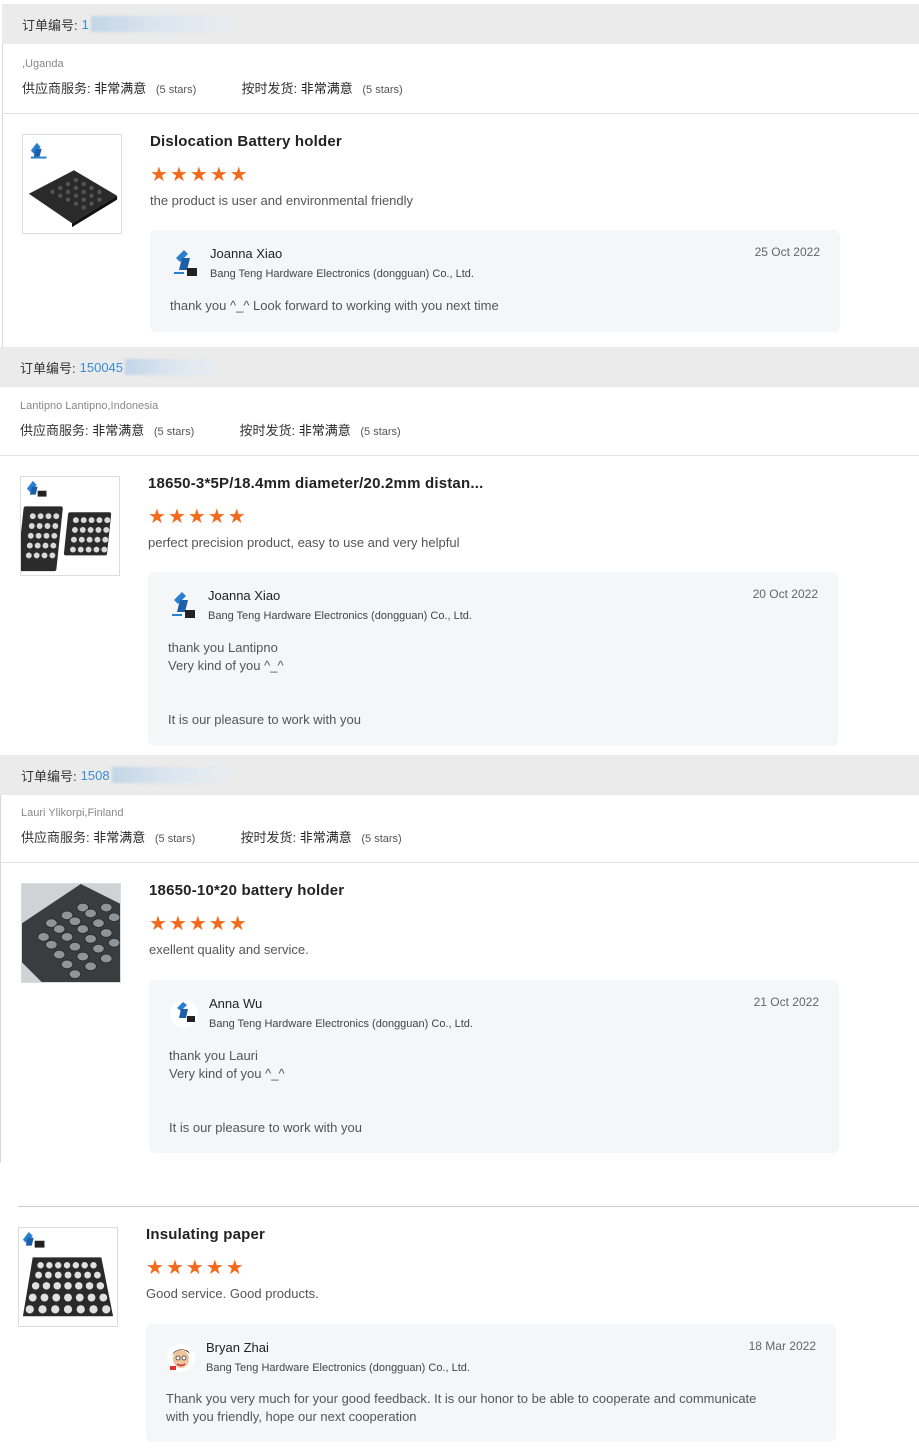 This screenshot has width=919, height=1449. I want to click on product-title: Dislocation Battery holder, so click(246, 141).